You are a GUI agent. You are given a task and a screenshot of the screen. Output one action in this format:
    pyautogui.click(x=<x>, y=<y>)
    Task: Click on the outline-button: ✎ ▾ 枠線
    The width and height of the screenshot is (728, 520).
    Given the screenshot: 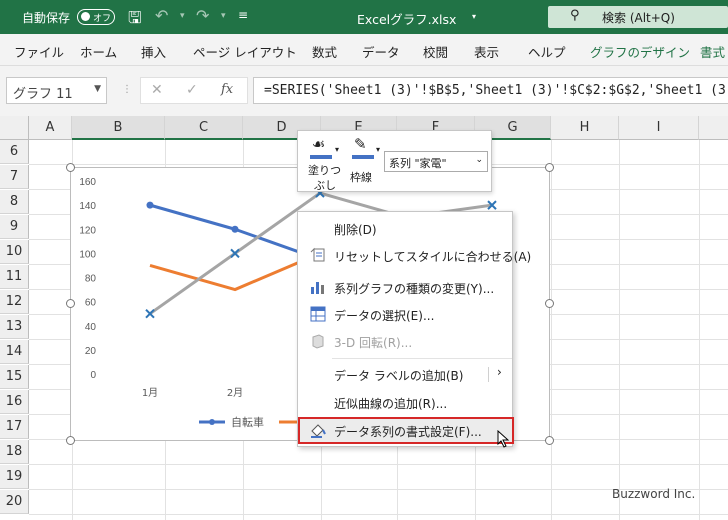 What is the action you would take?
    pyautogui.click(x=366, y=163)
    